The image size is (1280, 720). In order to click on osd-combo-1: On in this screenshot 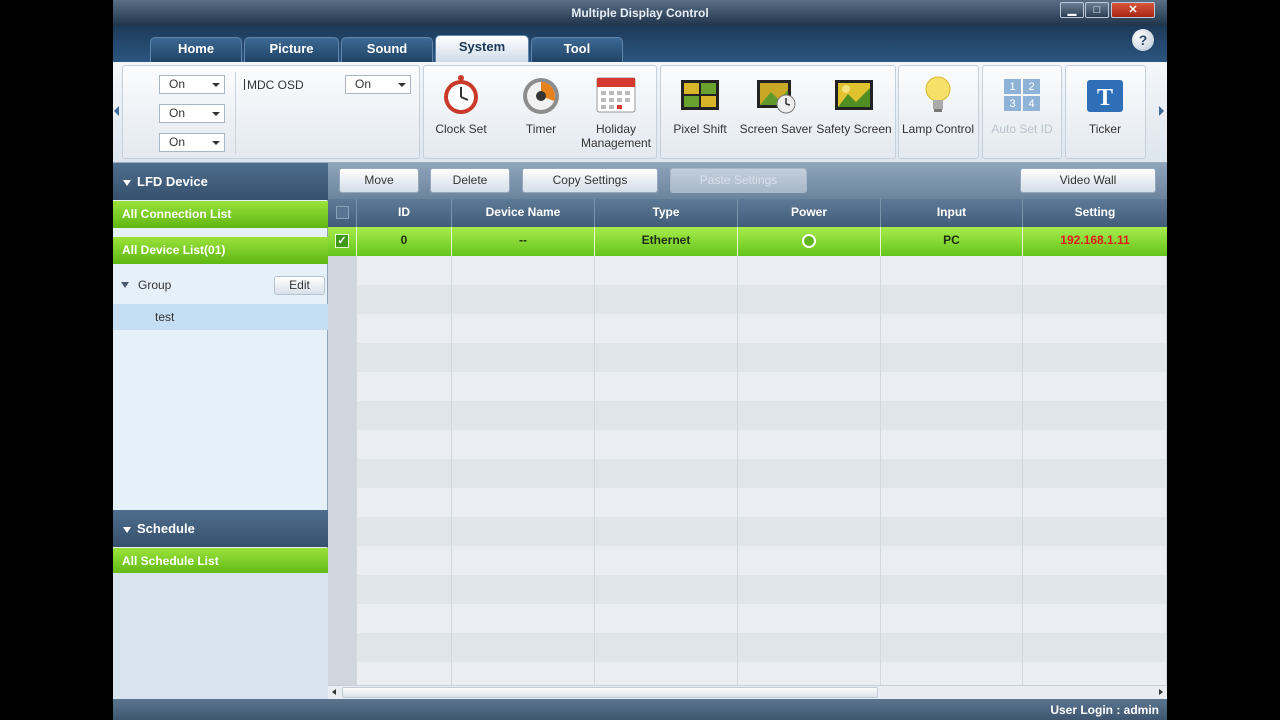, I will do `click(192, 84)`.